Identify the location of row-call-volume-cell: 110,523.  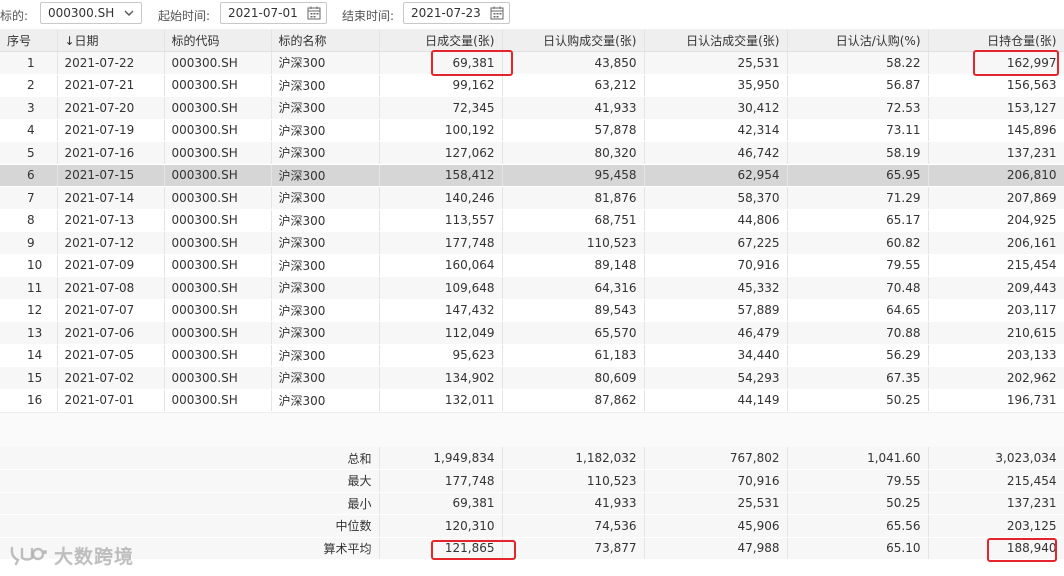
(573, 243).